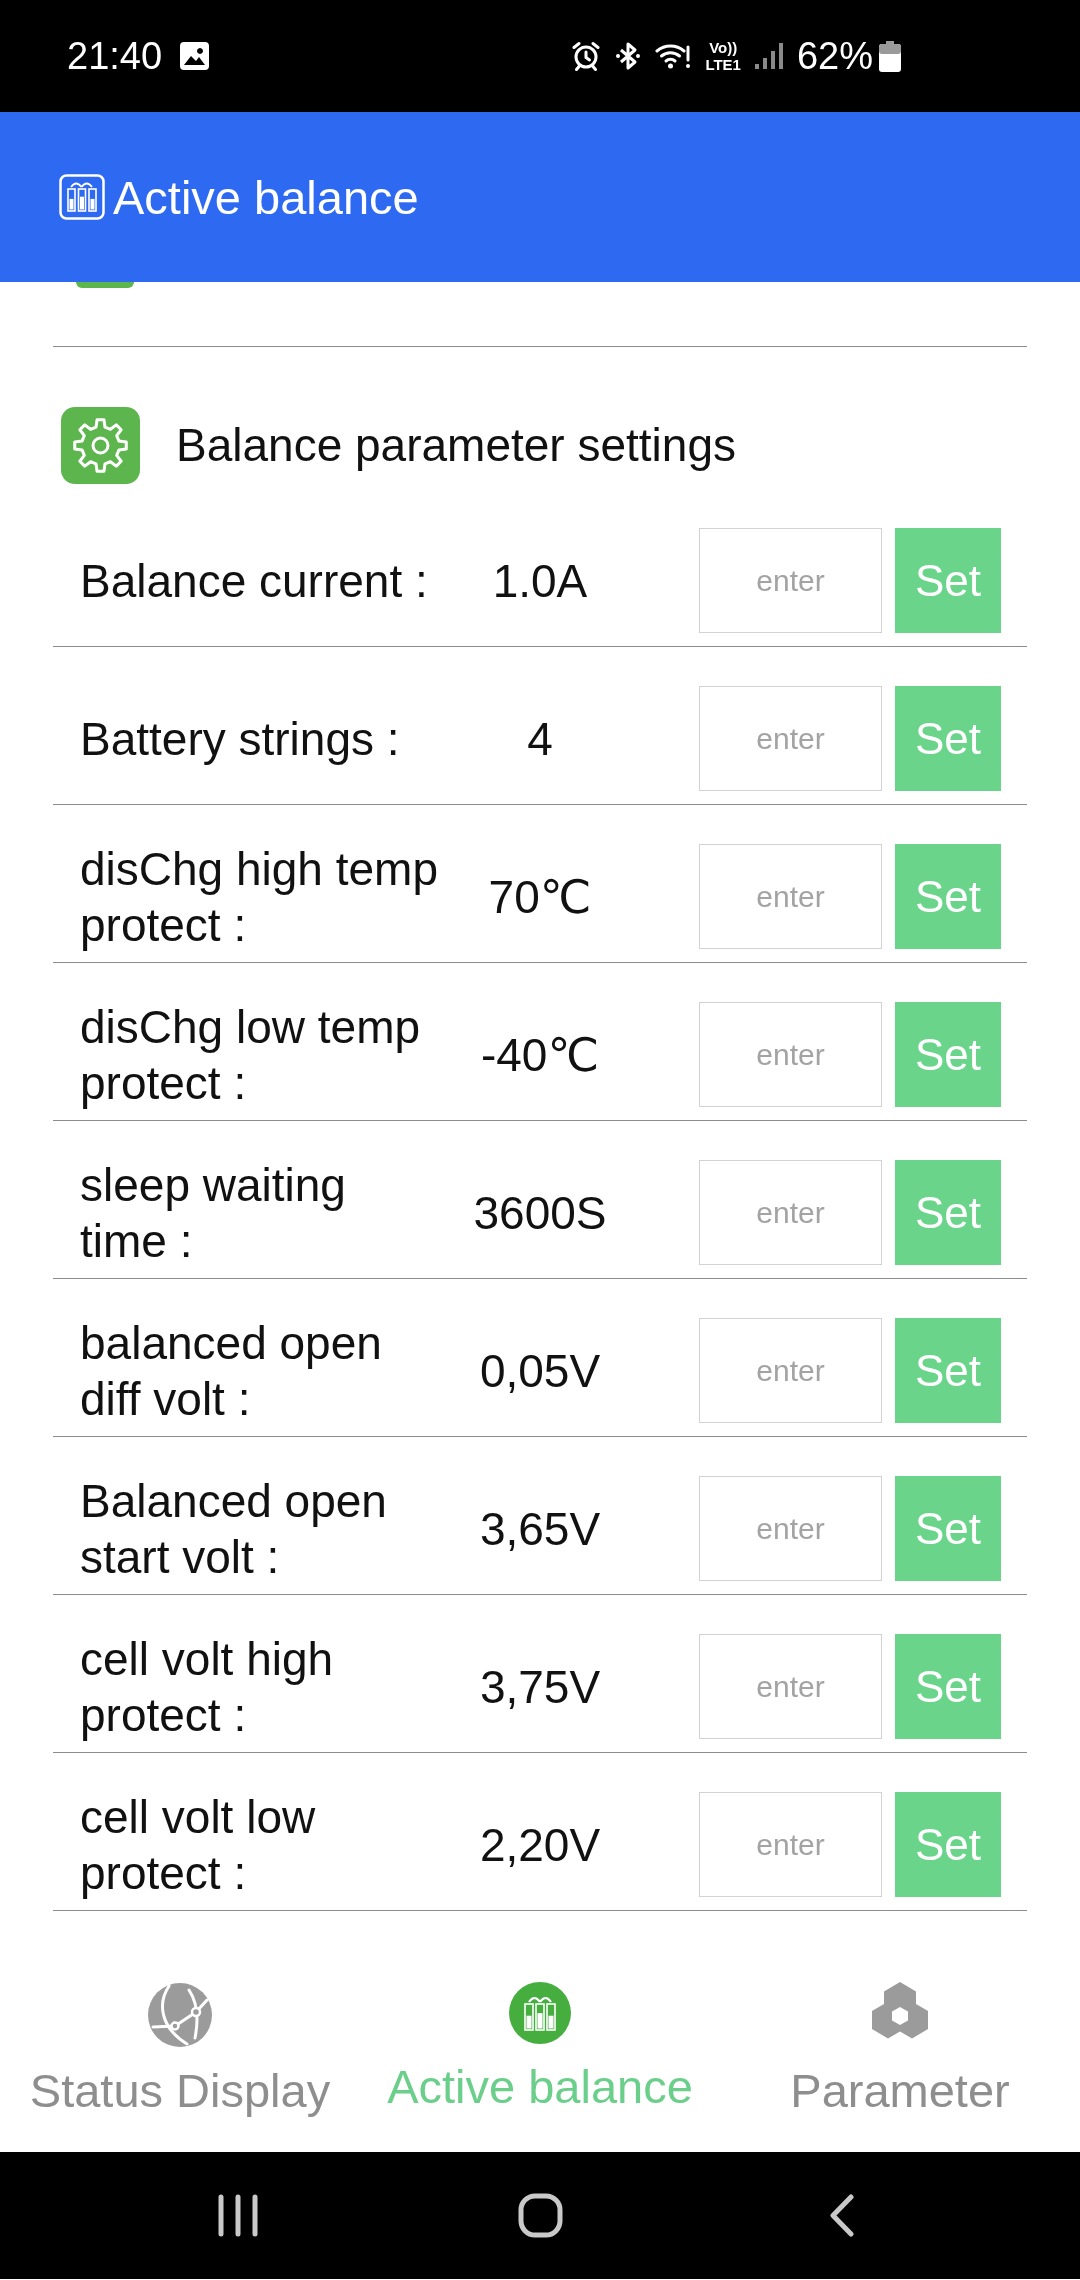 This screenshot has width=1080, height=2280. What do you see at coordinates (540, 581) in the screenshot?
I see `setting-value: 1.0A` at bounding box center [540, 581].